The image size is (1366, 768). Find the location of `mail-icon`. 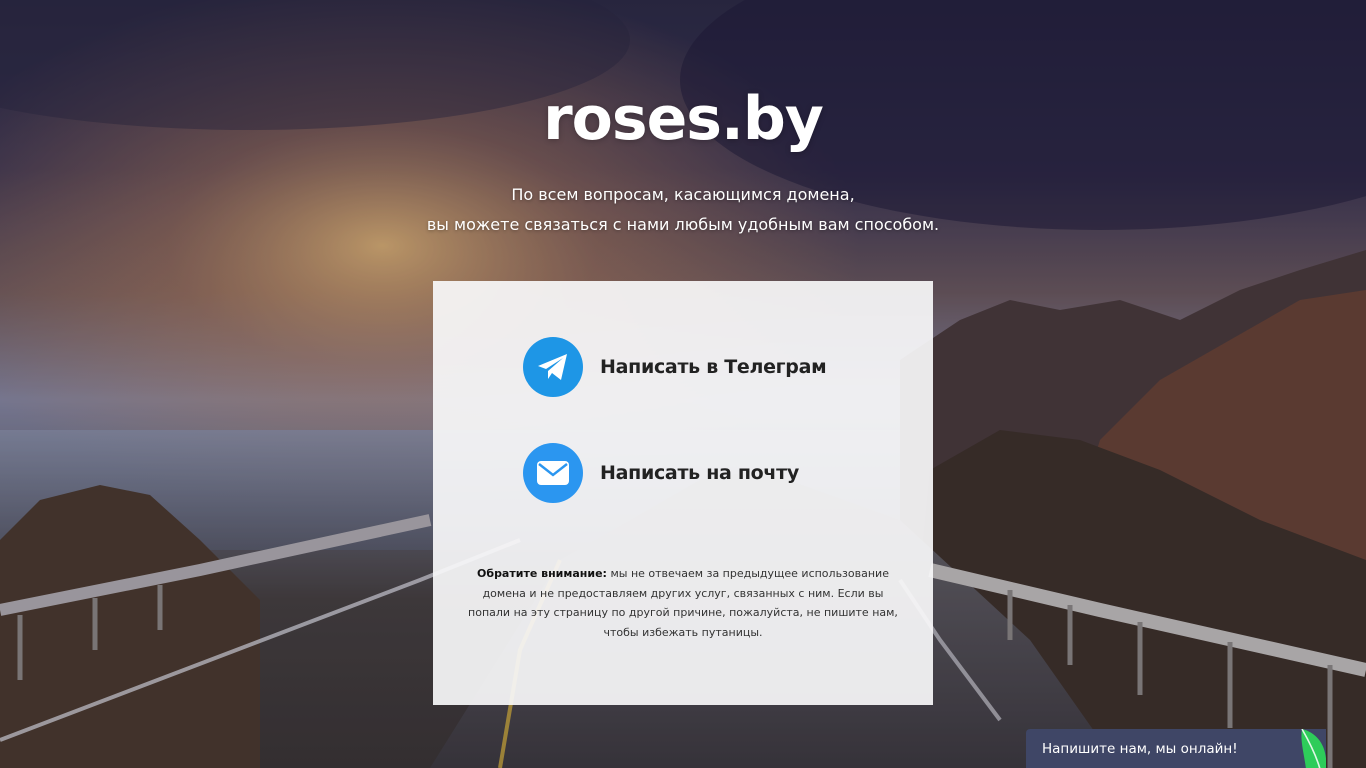

mail-icon is located at coordinates (553, 473).